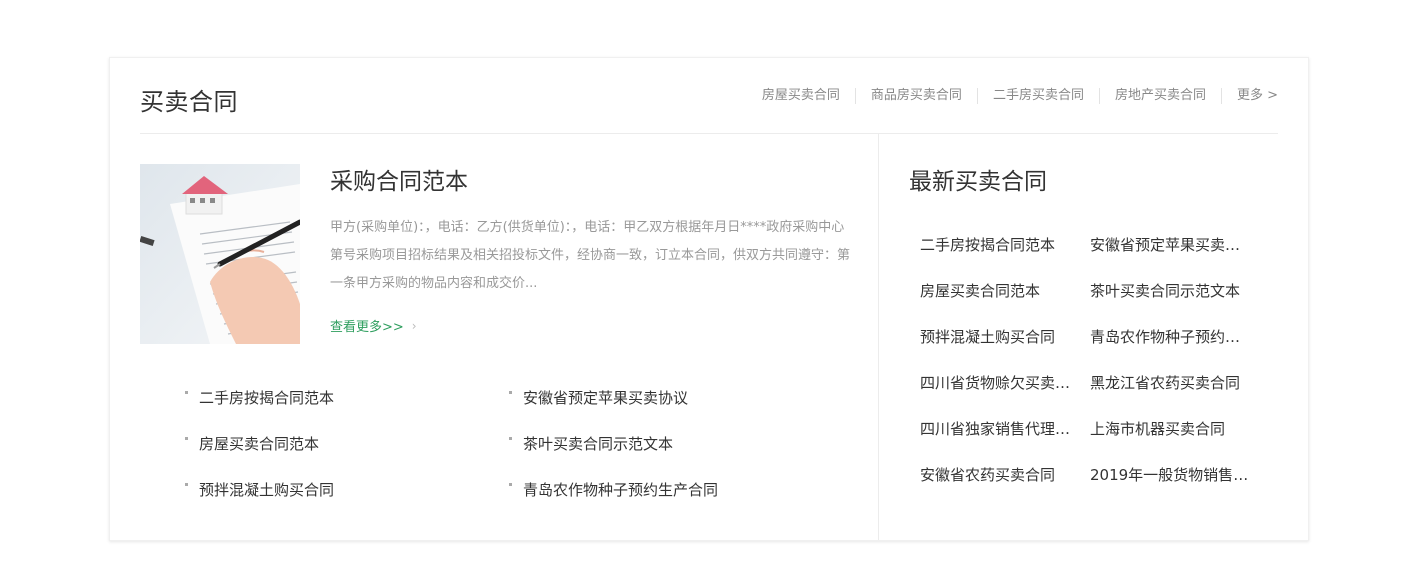  What do you see at coordinates (189, 102) in the screenshot?
I see `section-title: 买卖合同` at bounding box center [189, 102].